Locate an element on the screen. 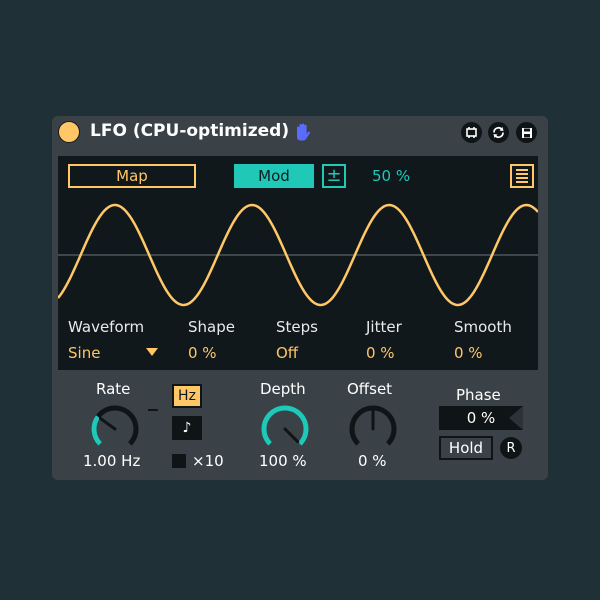  mod-button: Mod is located at coordinates (274, 176).